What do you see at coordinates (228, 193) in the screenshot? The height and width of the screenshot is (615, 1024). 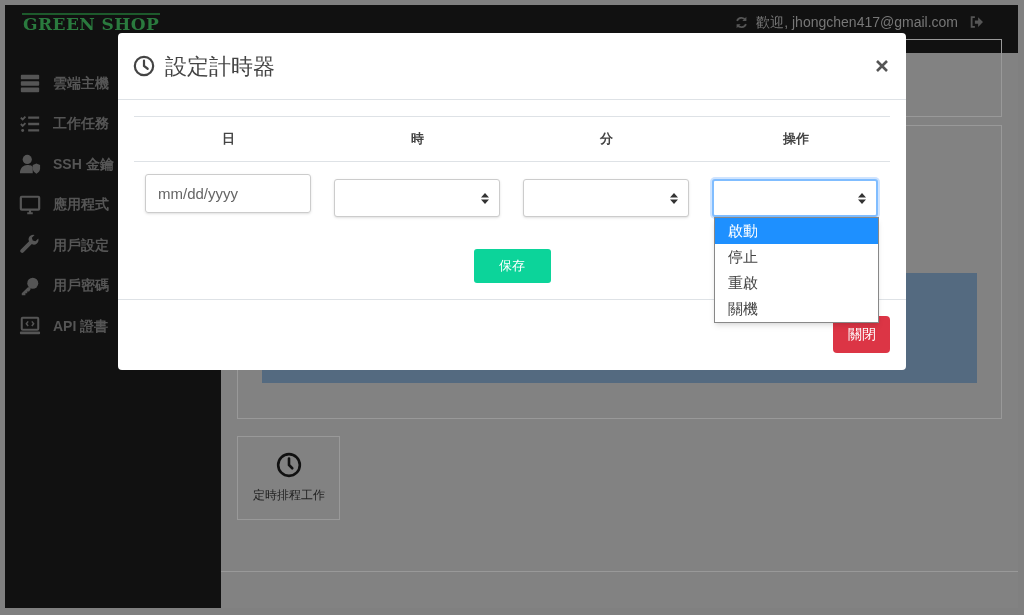 I see `date-field: mm/dd/yyyy` at bounding box center [228, 193].